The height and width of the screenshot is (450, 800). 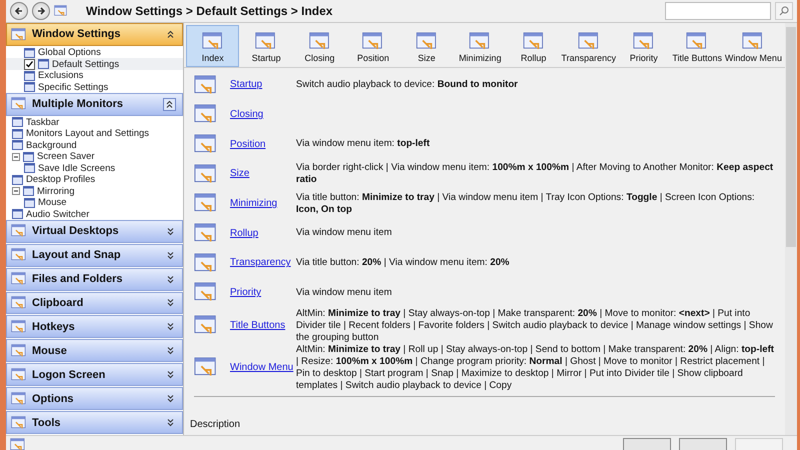 I want to click on sidebar-group-header: Logon Screen, so click(x=94, y=374).